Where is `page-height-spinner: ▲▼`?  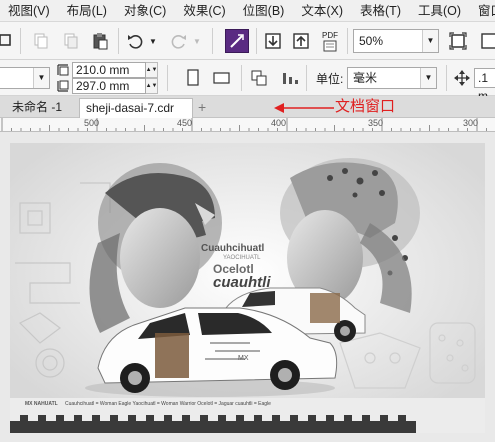 page-height-spinner: ▲▼ is located at coordinates (152, 86).